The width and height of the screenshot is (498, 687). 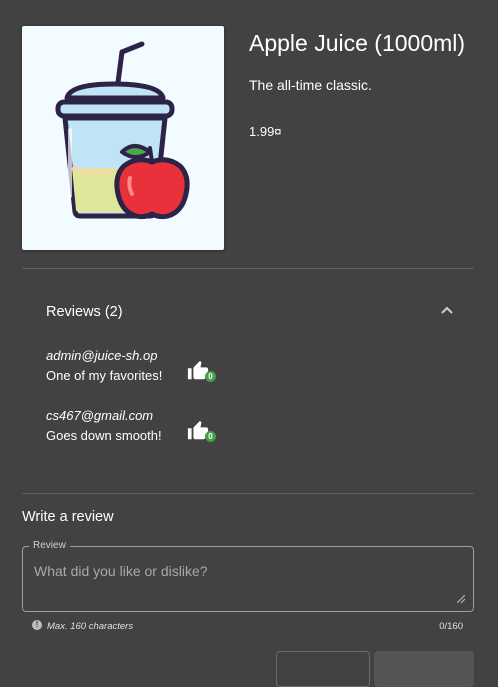 I want to click on product-image, so click(x=123, y=138).